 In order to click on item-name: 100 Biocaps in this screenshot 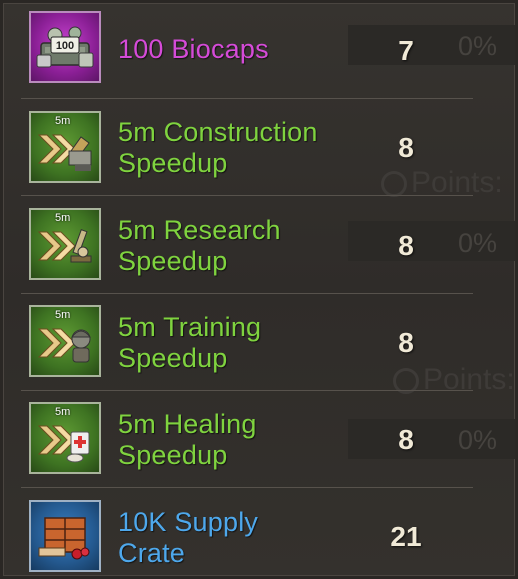, I will do `click(193, 49)`.